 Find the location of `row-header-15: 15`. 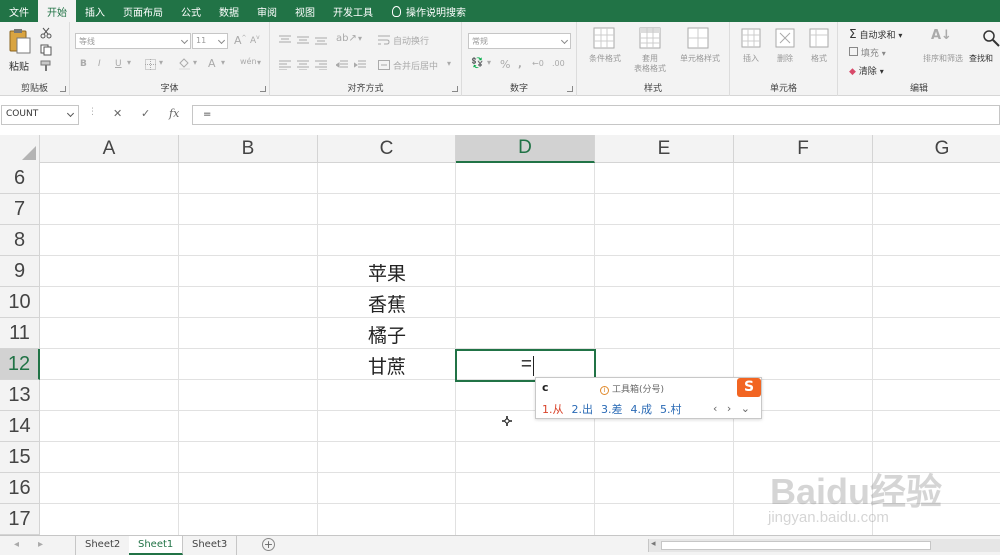

row-header-15: 15 is located at coordinates (20, 457).